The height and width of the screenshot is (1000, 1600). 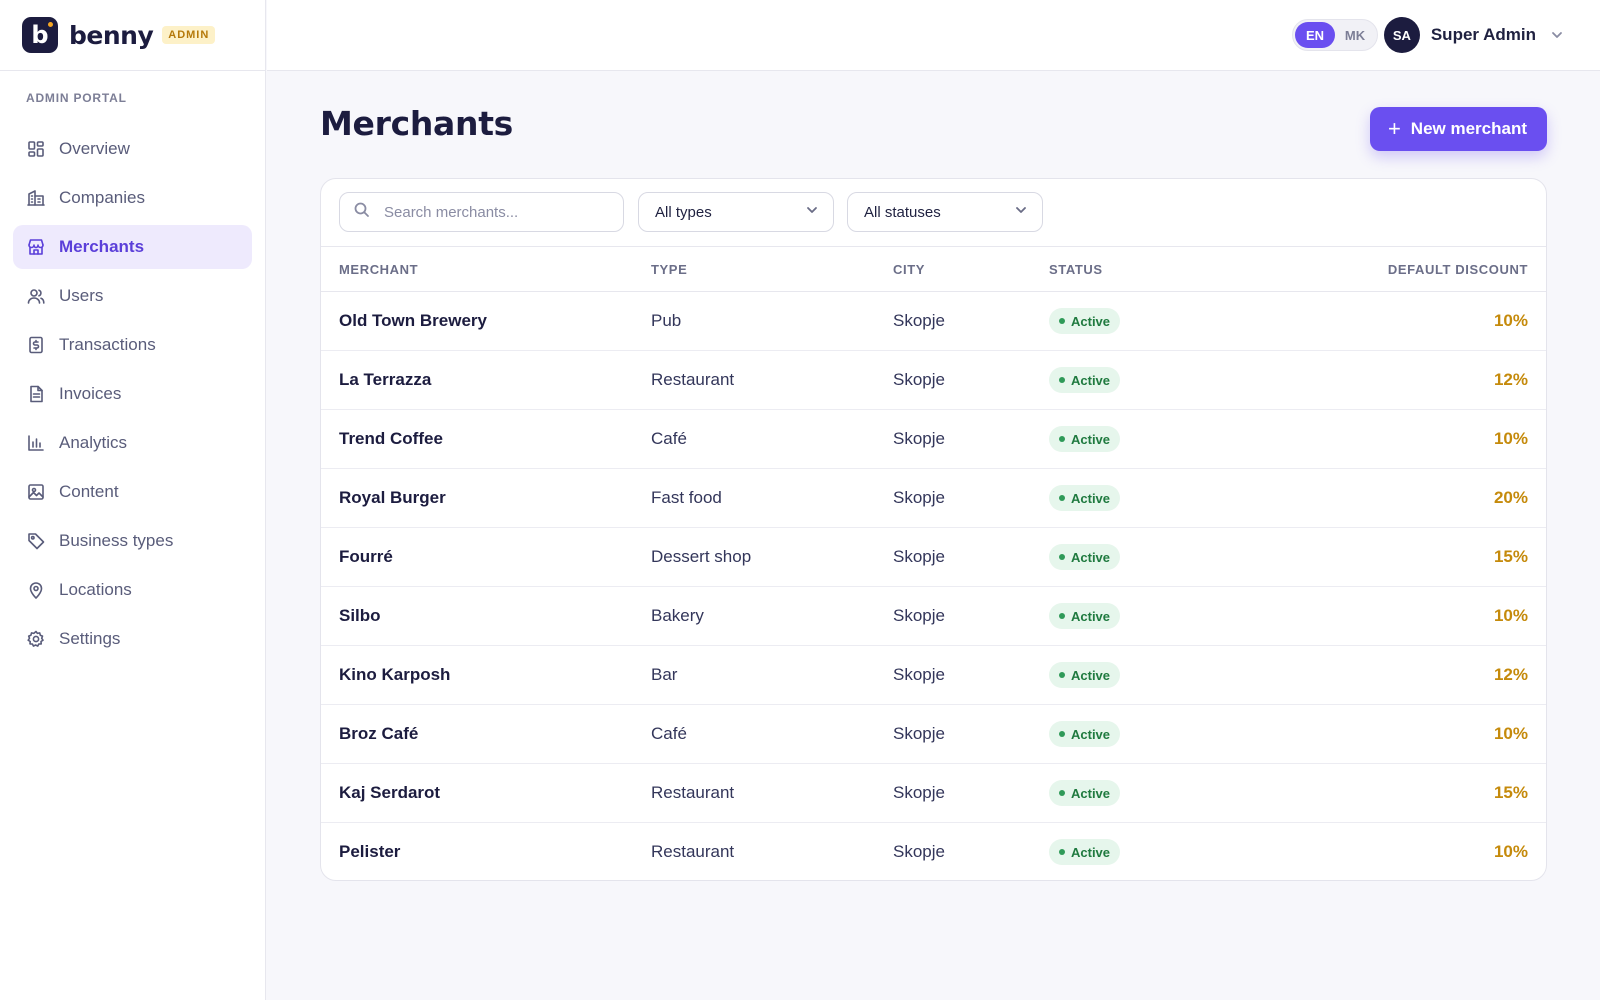 What do you see at coordinates (1355, 35) in the screenshot?
I see `language-mk-button: MK` at bounding box center [1355, 35].